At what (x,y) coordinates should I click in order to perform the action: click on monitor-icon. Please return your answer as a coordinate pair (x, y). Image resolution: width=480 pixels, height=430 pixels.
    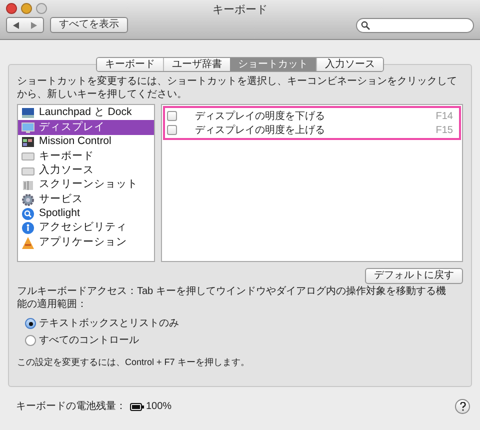
    Looking at the image, I should click on (28, 127).